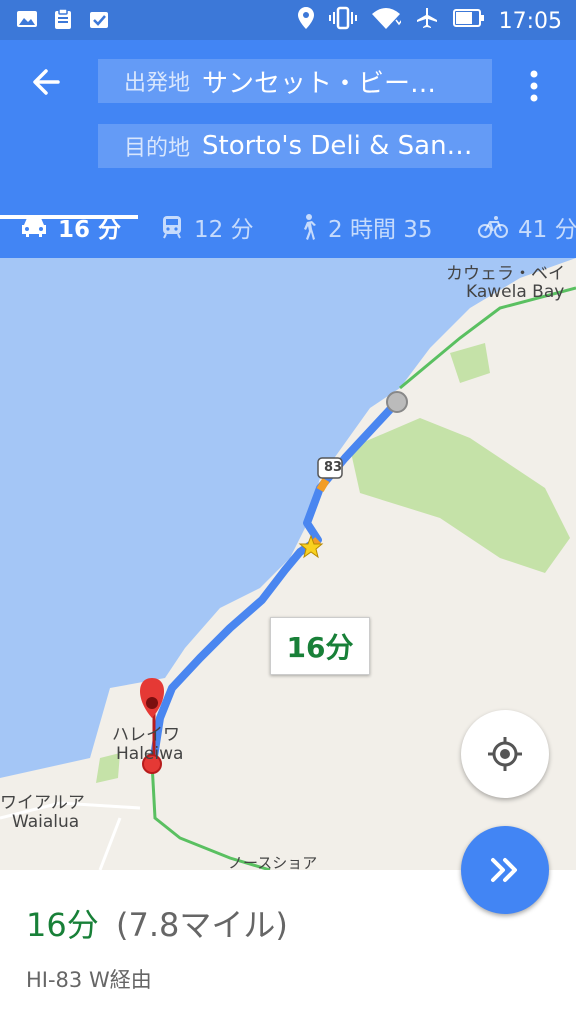 The width and height of the screenshot is (576, 1024). Describe the element at coordinates (320, 646) in the screenshot. I see `route-eta-callout: 16分` at that location.